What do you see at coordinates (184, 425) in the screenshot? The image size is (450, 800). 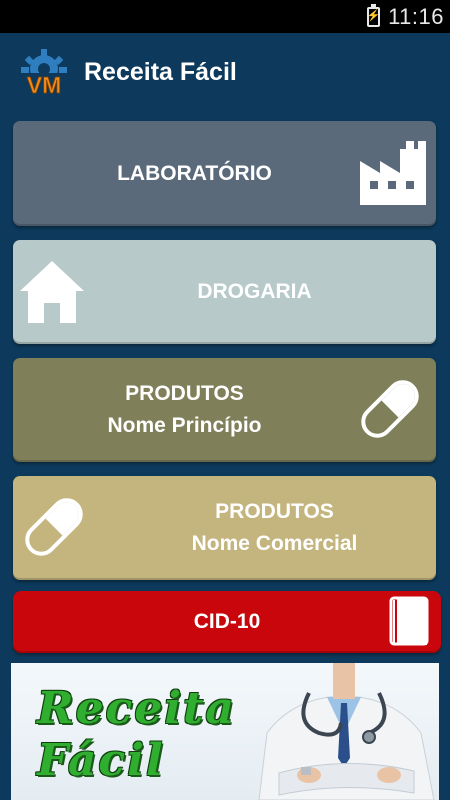 I see `produtos-principio-line2: Nome Princípio` at bounding box center [184, 425].